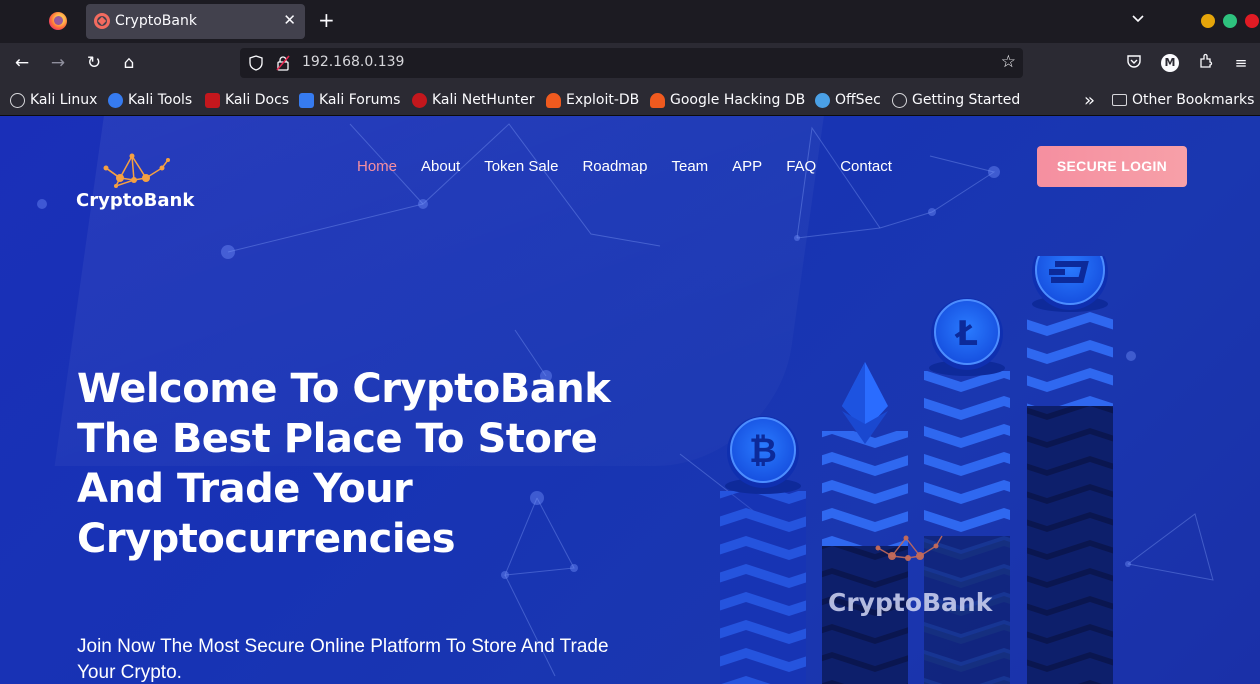  What do you see at coordinates (966, 334) in the screenshot?
I see `svg-text: Ł` at bounding box center [966, 334].